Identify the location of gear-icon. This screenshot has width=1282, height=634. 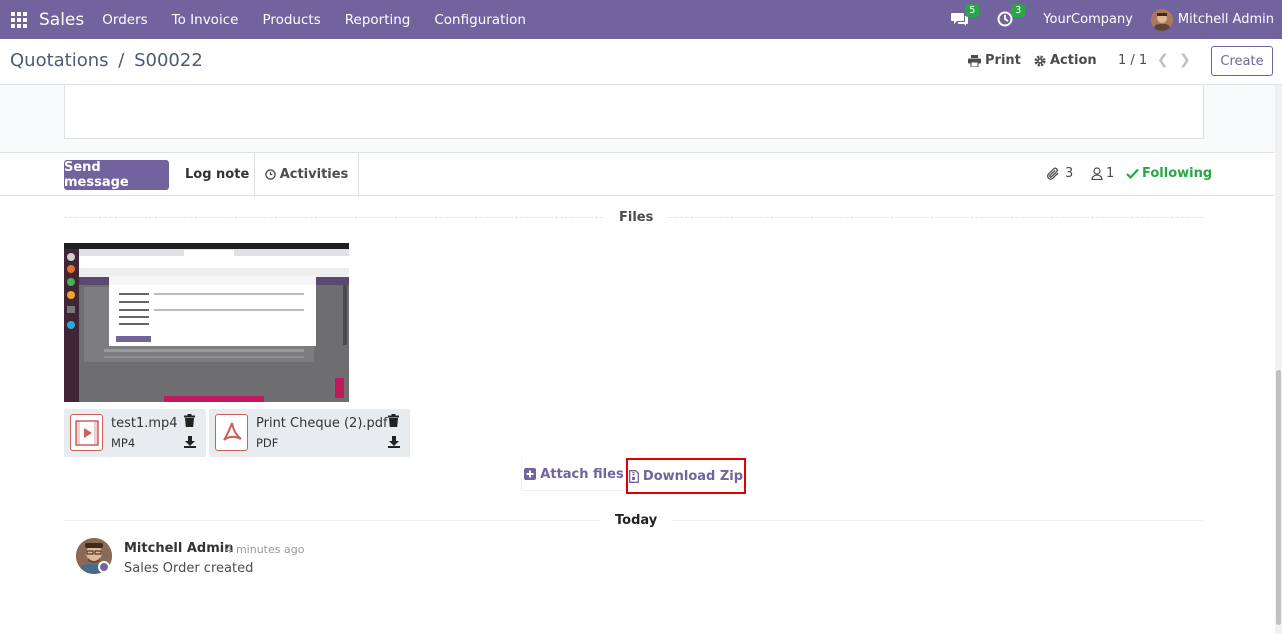
(1040, 60).